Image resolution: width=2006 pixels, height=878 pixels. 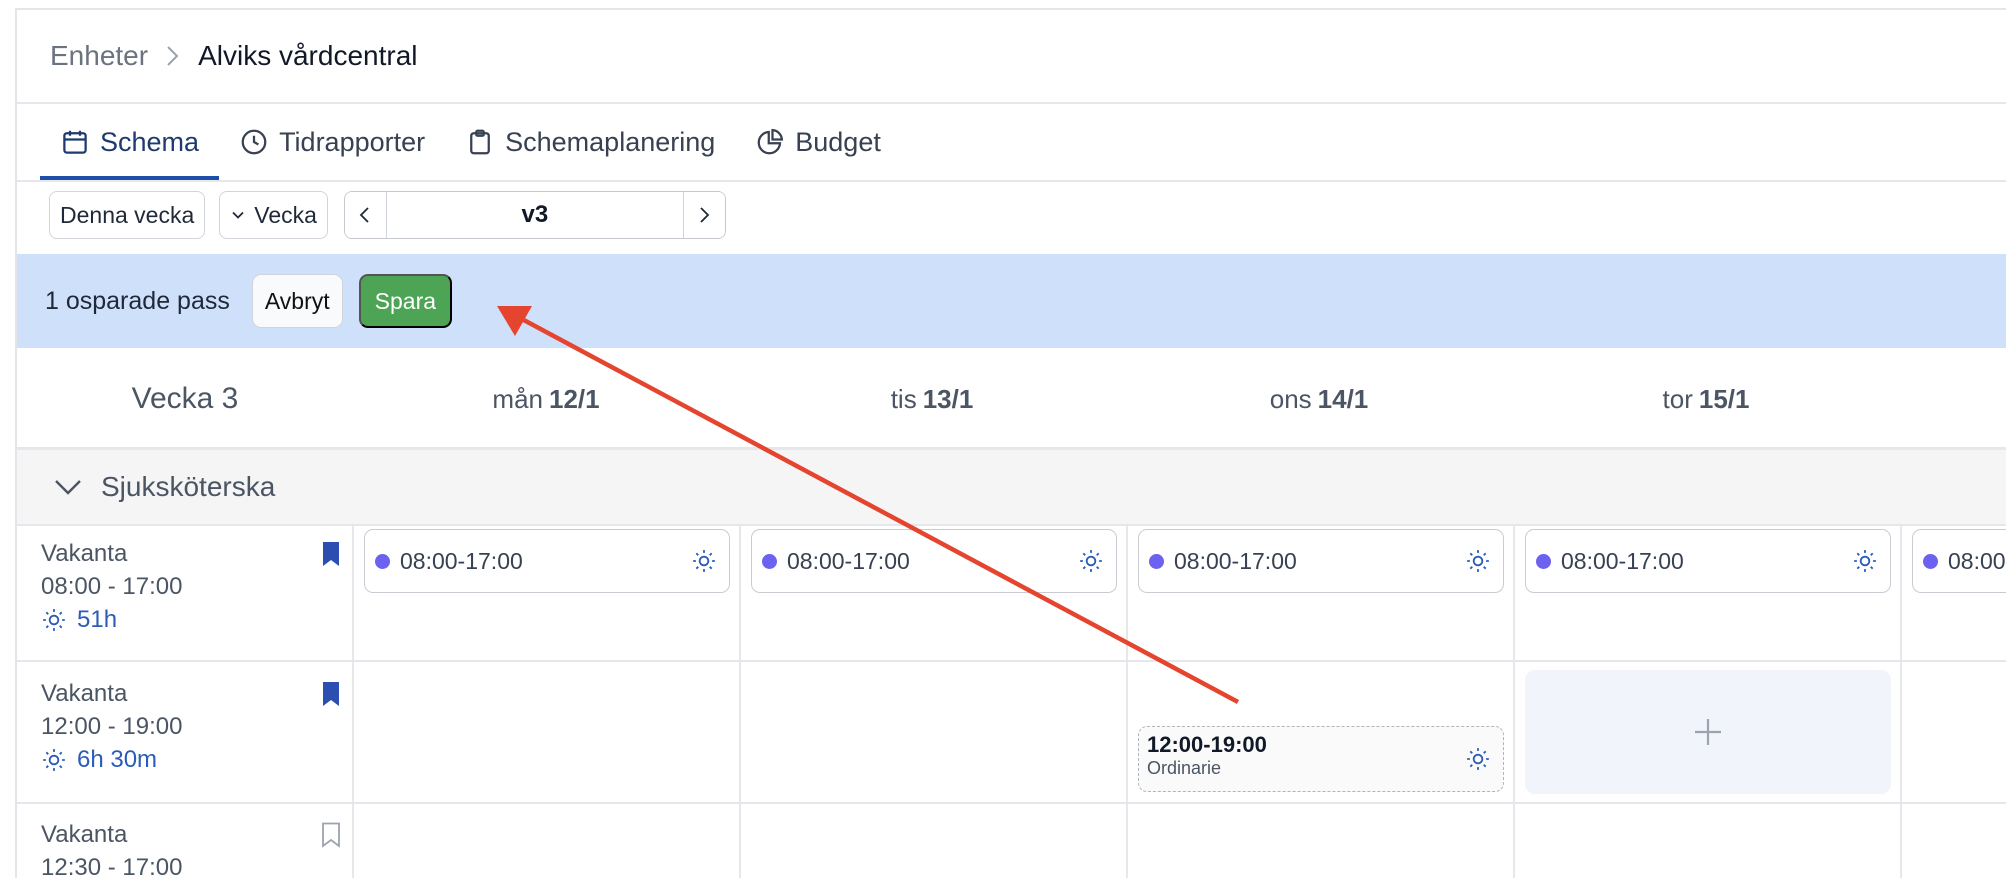 I want to click on tab-budget: Budget, so click(x=818, y=142).